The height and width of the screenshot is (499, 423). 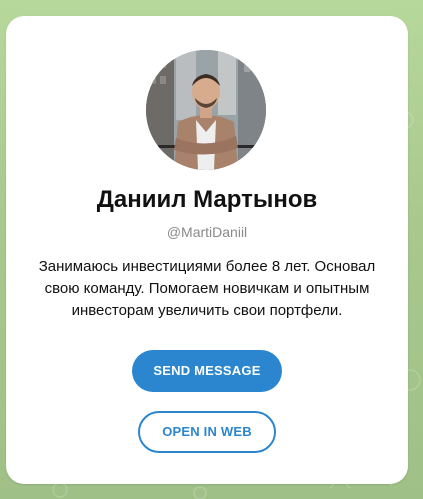 What do you see at coordinates (207, 371) in the screenshot?
I see `send-message-button: SEND MESSAGE` at bounding box center [207, 371].